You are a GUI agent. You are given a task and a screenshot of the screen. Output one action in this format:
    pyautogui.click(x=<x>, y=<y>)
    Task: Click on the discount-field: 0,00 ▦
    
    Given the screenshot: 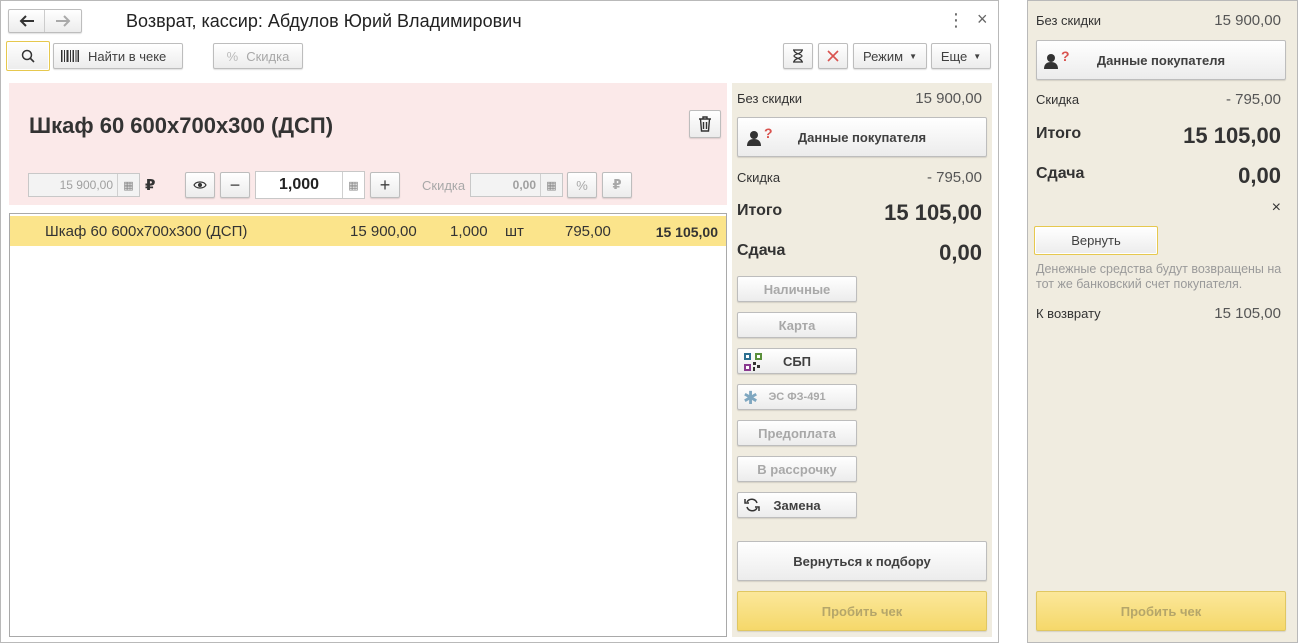 What is the action you would take?
    pyautogui.click(x=516, y=185)
    